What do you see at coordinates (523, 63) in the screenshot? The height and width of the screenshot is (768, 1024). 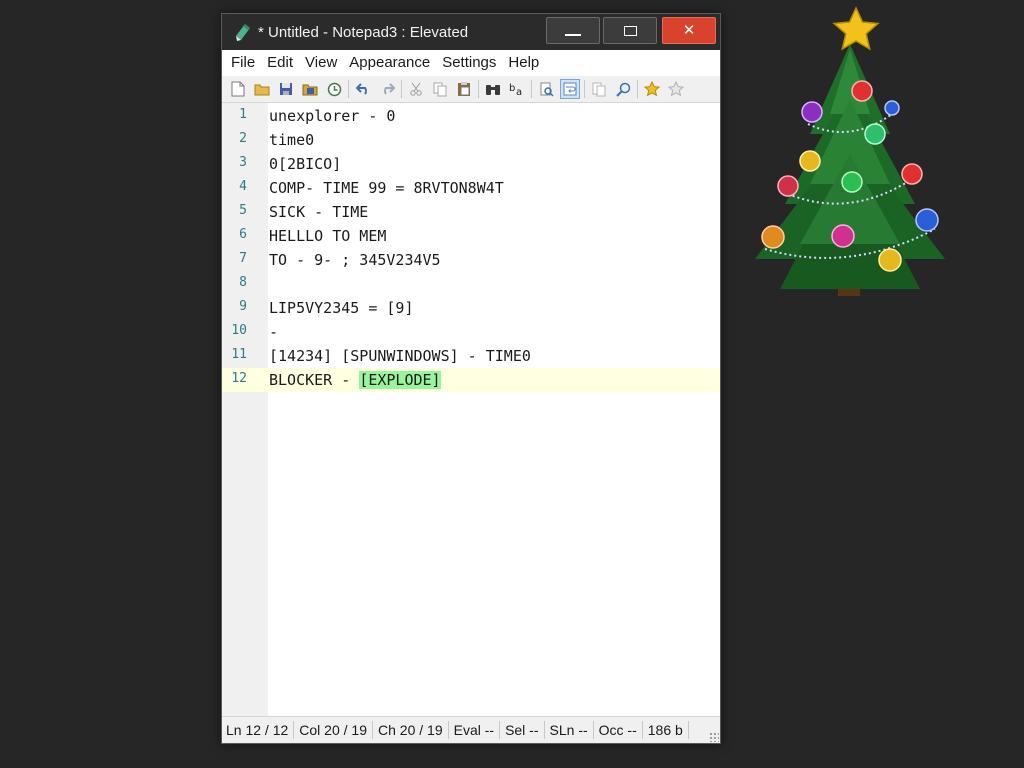 I see `menu-help: Help` at bounding box center [523, 63].